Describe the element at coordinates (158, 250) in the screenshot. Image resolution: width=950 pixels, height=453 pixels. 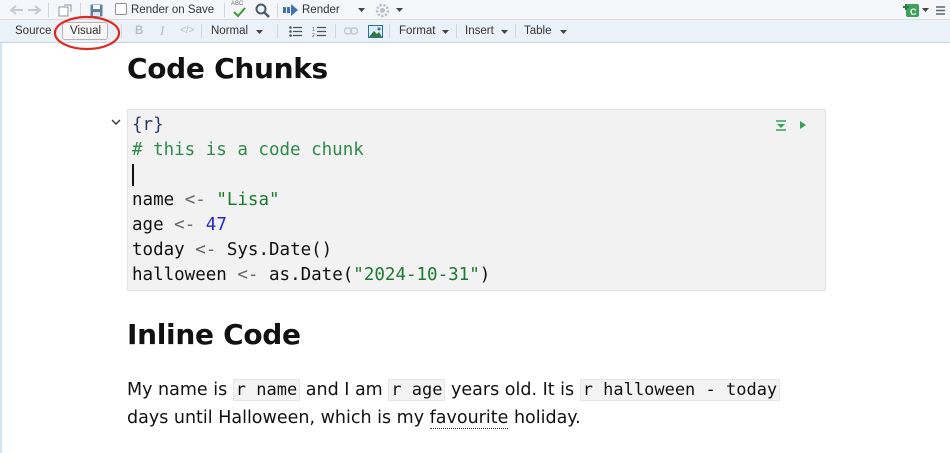
I see `code-token: today` at that location.